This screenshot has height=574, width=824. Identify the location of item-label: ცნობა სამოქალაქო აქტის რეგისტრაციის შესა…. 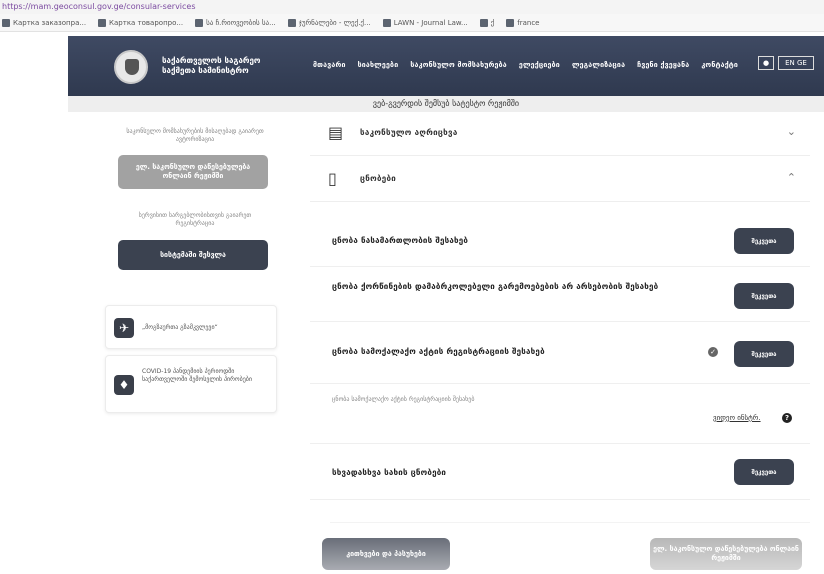
(438, 351).